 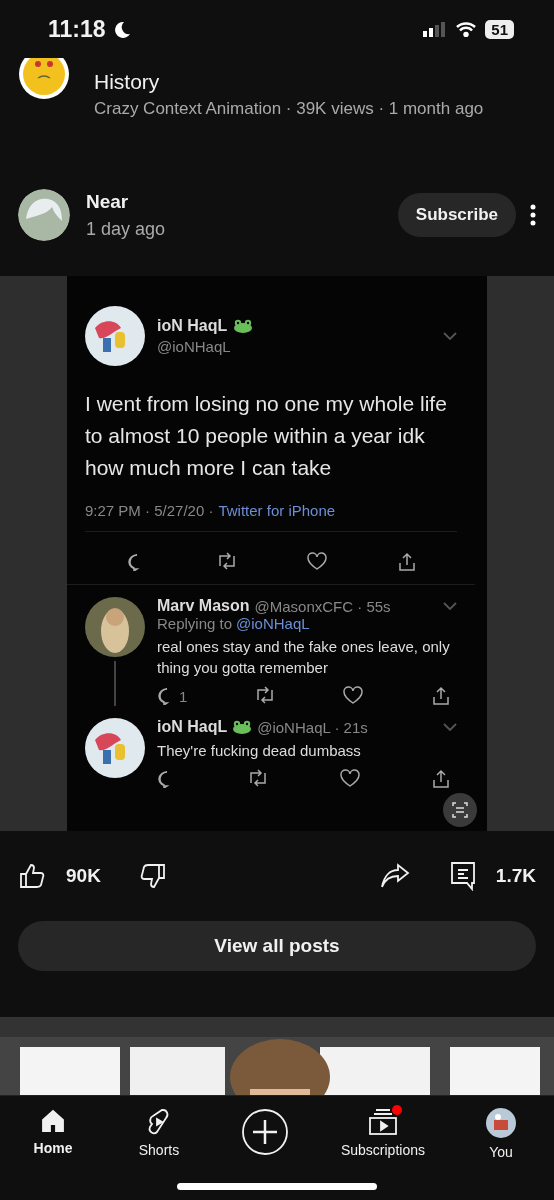 I want to click on tweet-text: I went from losing no one my whole life to almost 10 people within a year idk how much more I can take, so click(x=266, y=436).